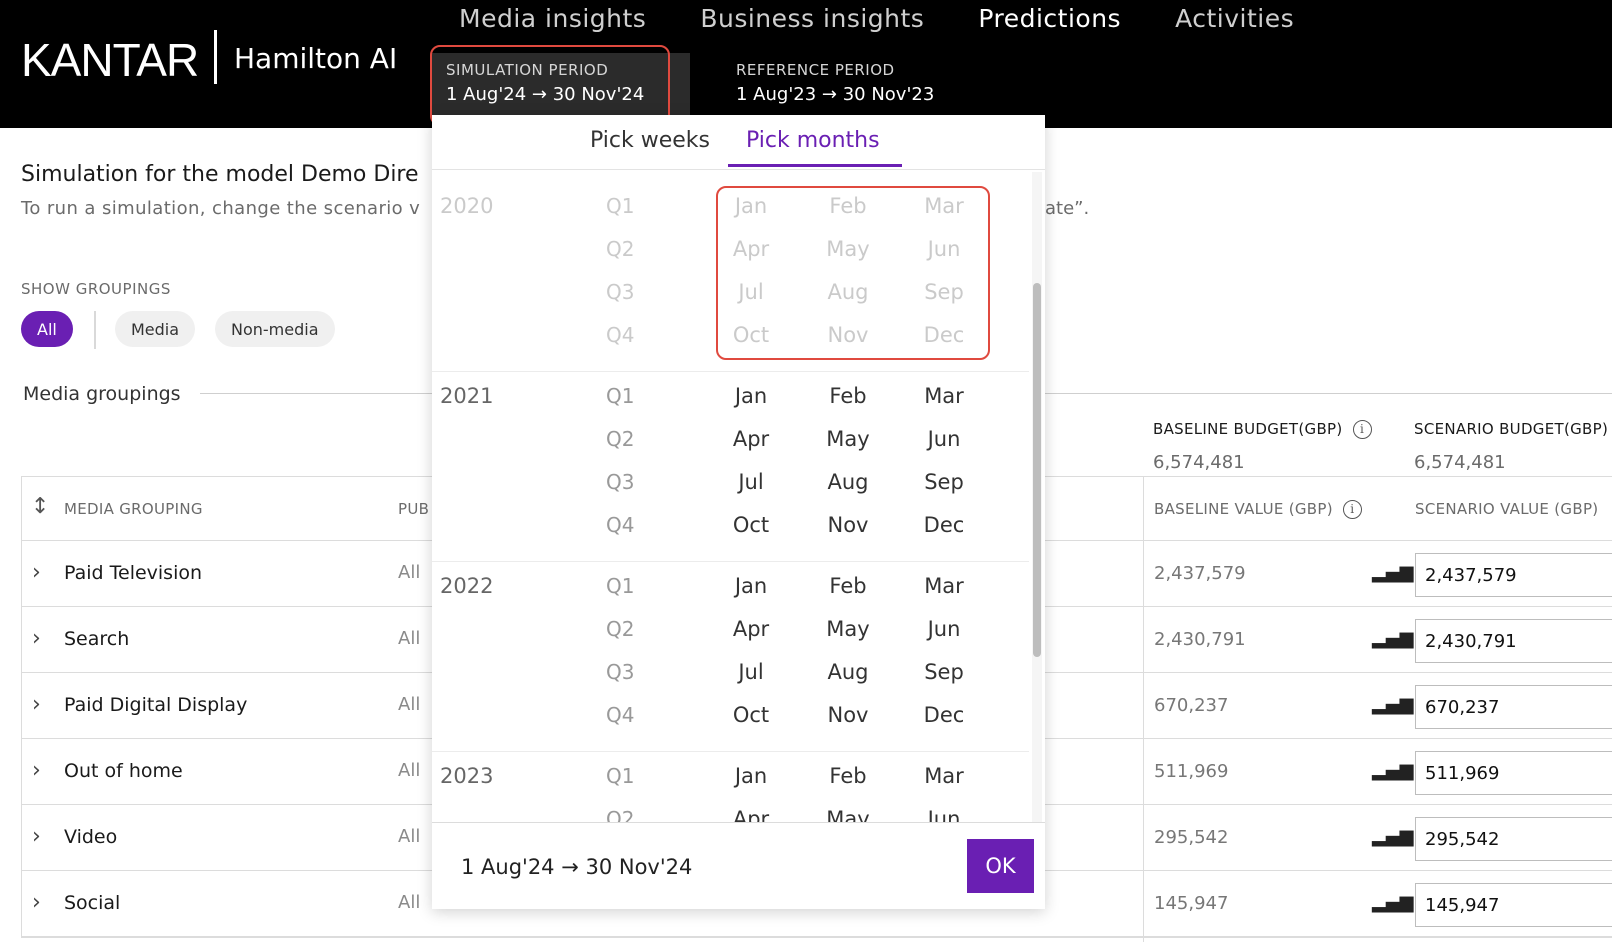 Image resolution: width=1612 pixels, height=942 pixels. What do you see at coordinates (650, 140) in the screenshot?
I see `tab-pick-weeks: Pick weeks` at bounding box center [650, 140].